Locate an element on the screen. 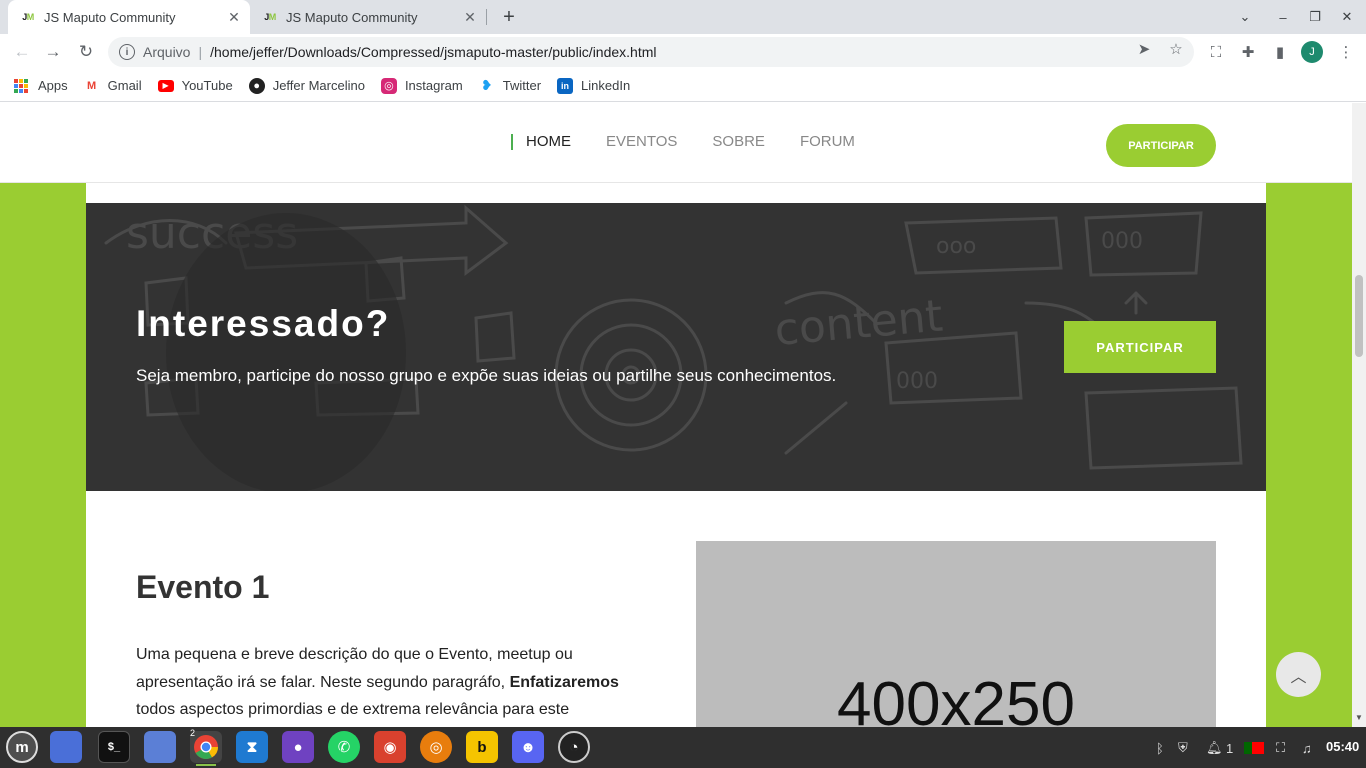 The image size is (1366, 768). back-button: ← is located at coordinates (22, 52).